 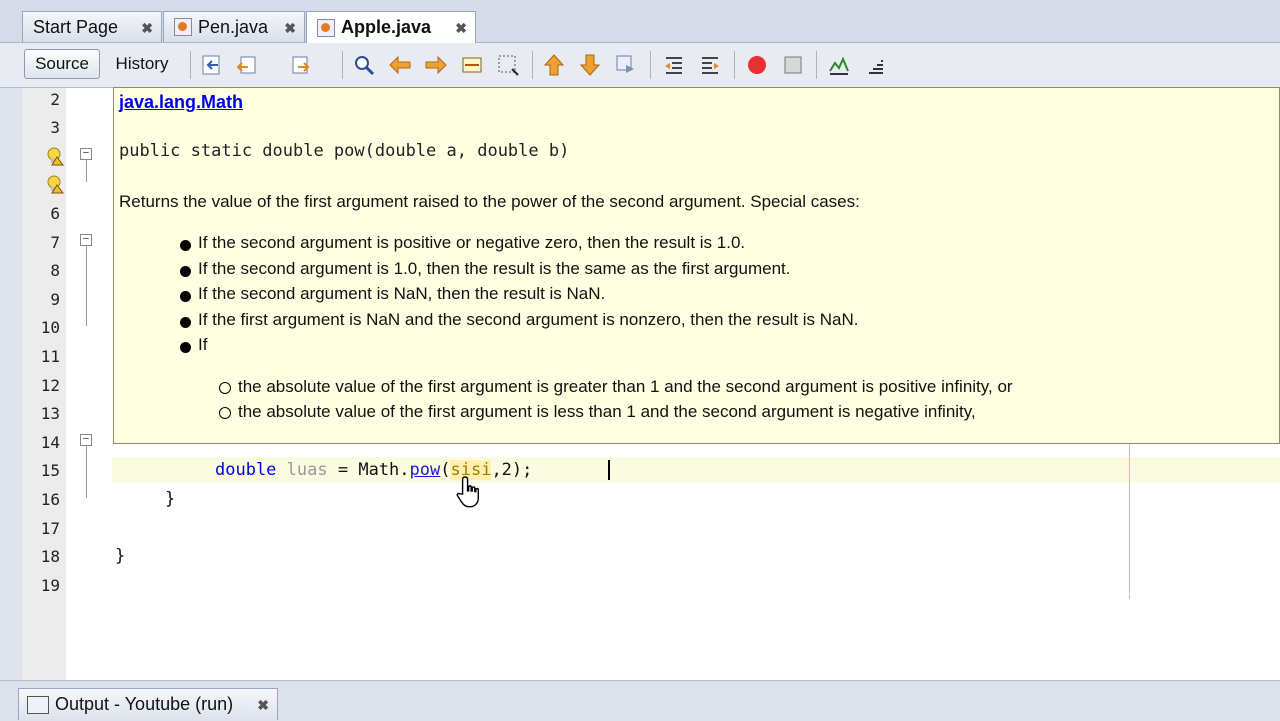 What do you see at coordinates (38, 704) in the screenshot?
I see `output-window-icon` at bounding box center [38, 704].